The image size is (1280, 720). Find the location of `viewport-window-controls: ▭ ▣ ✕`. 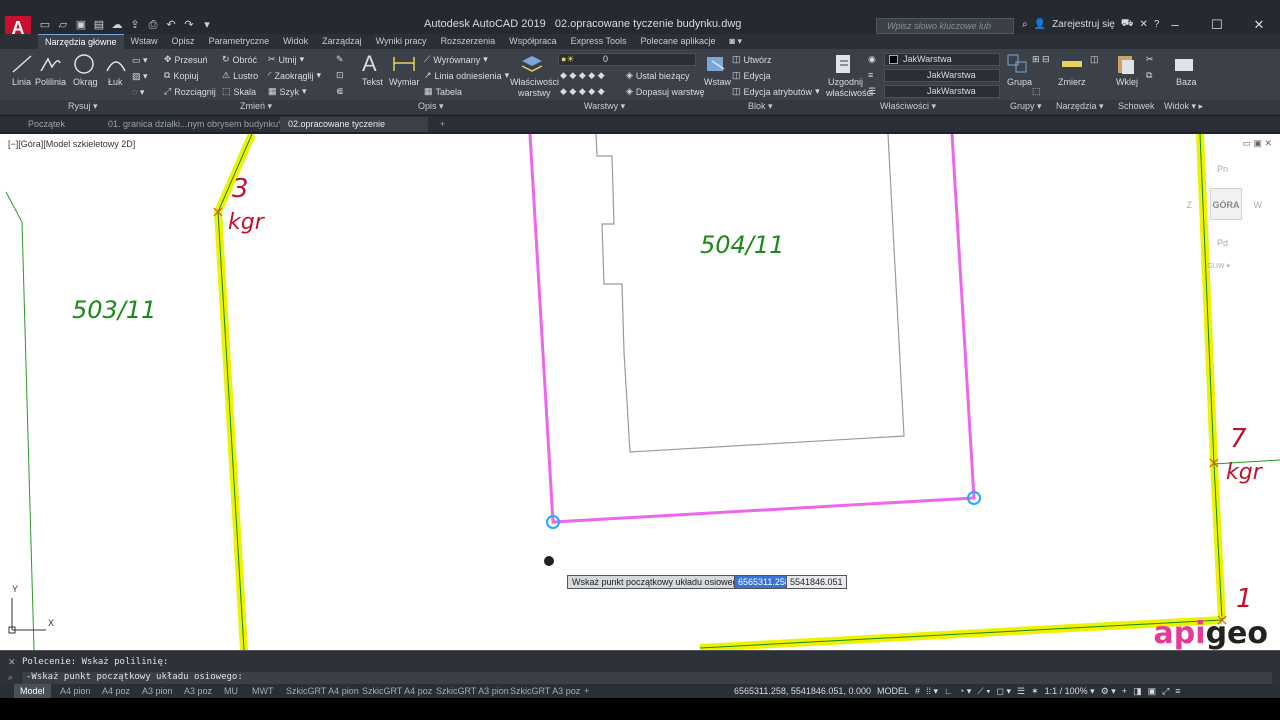

viewport-window-controls: ▭ ▣ ✕ is located at coordinates (1257, 143).